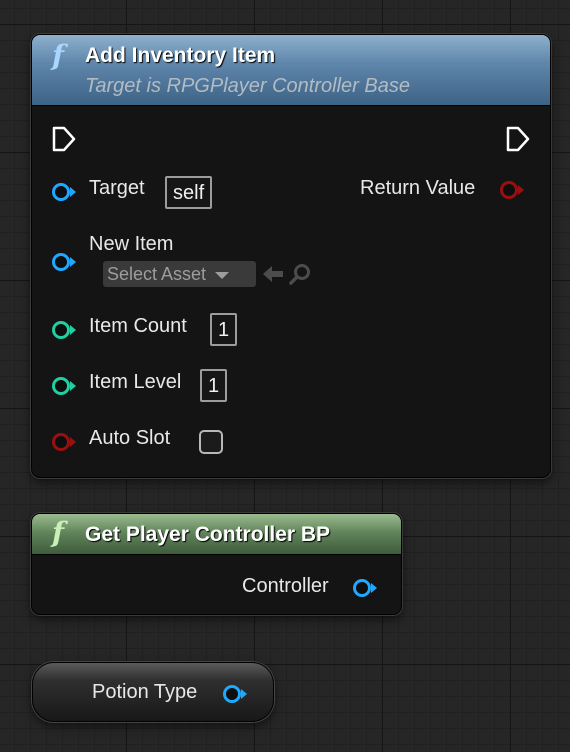  Describe the element at coordinates (512, 190) in the screenshot. I see `return-value-pin-icon` at that location.